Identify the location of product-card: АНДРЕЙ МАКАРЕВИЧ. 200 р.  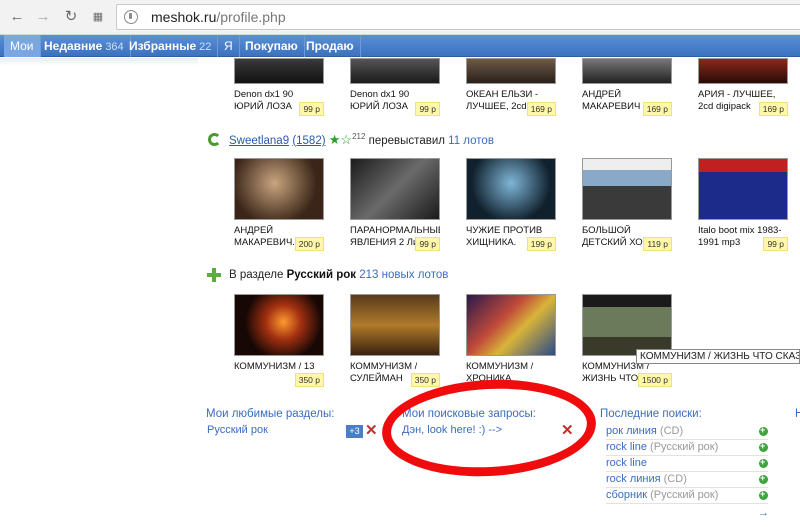
(278, 204).